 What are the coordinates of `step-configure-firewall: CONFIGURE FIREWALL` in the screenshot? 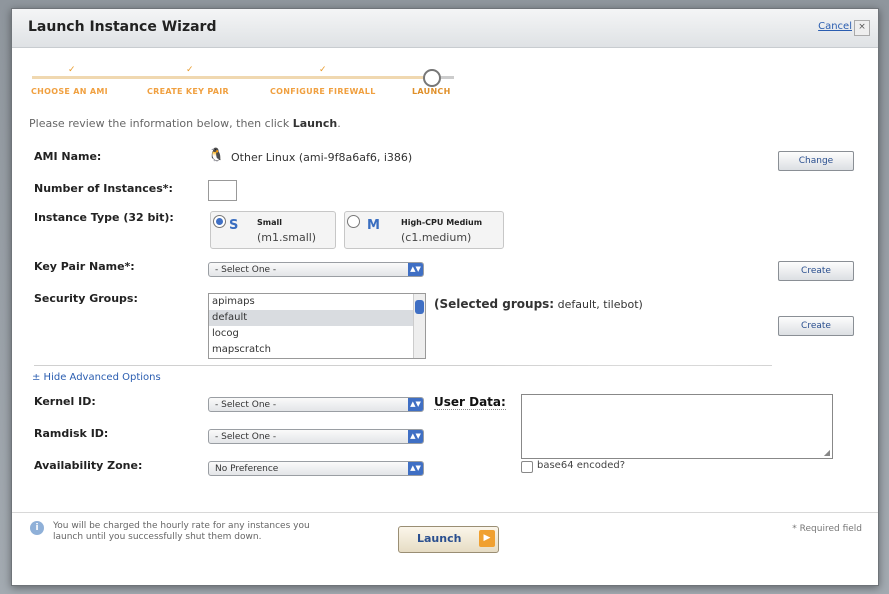 It's located at (323, 91).